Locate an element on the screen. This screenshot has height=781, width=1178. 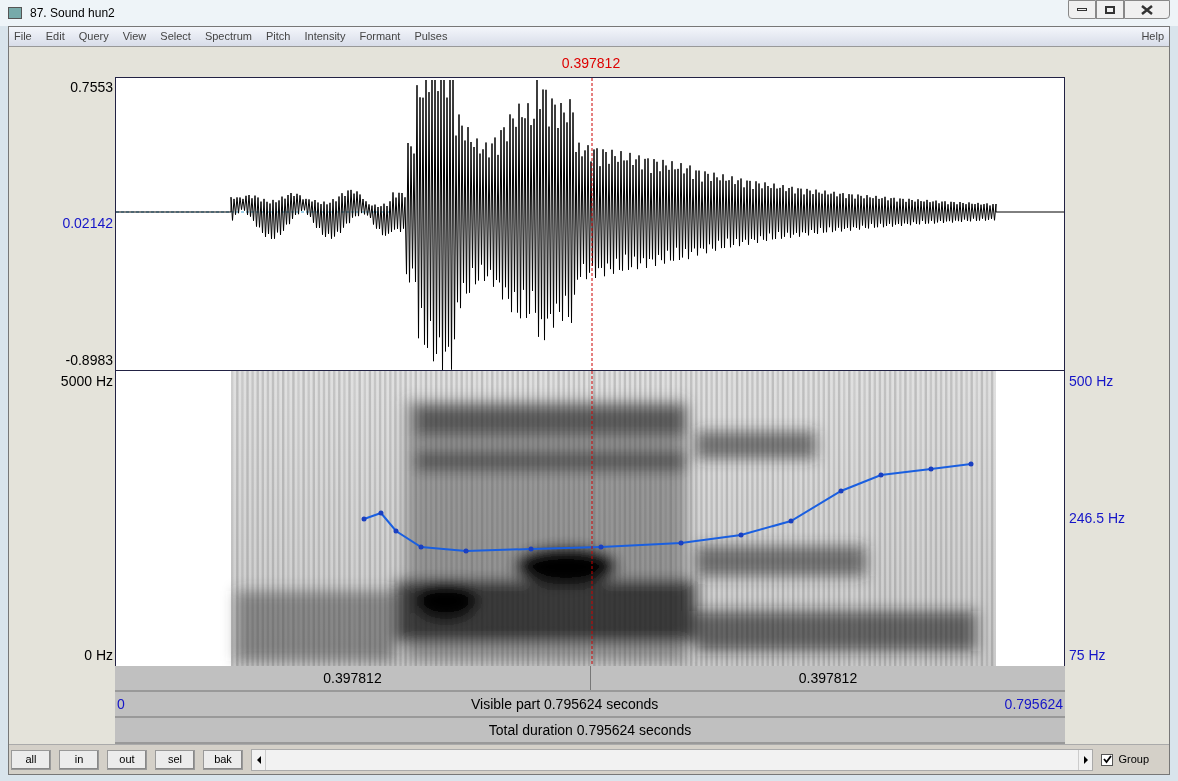
group-checkbox is located at coordinates (1107, 759).